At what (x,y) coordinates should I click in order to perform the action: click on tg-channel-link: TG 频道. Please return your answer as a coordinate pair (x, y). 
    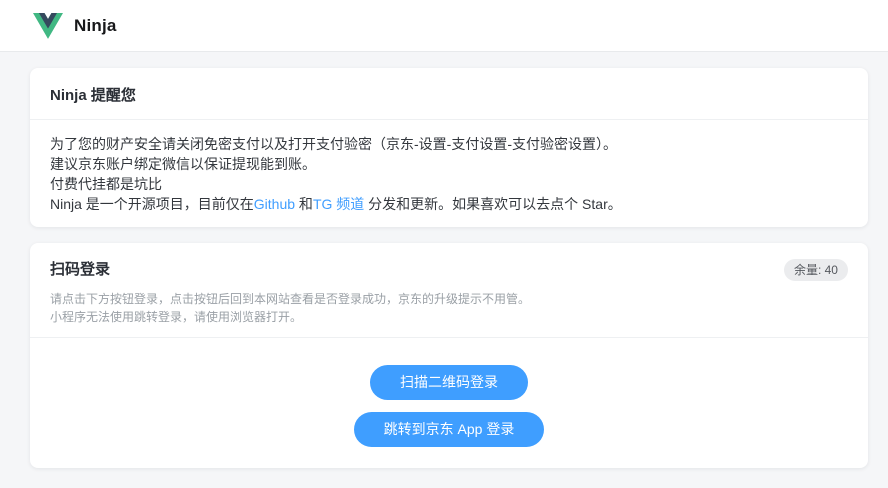
    Looking at the image, I should click on (338, 204).